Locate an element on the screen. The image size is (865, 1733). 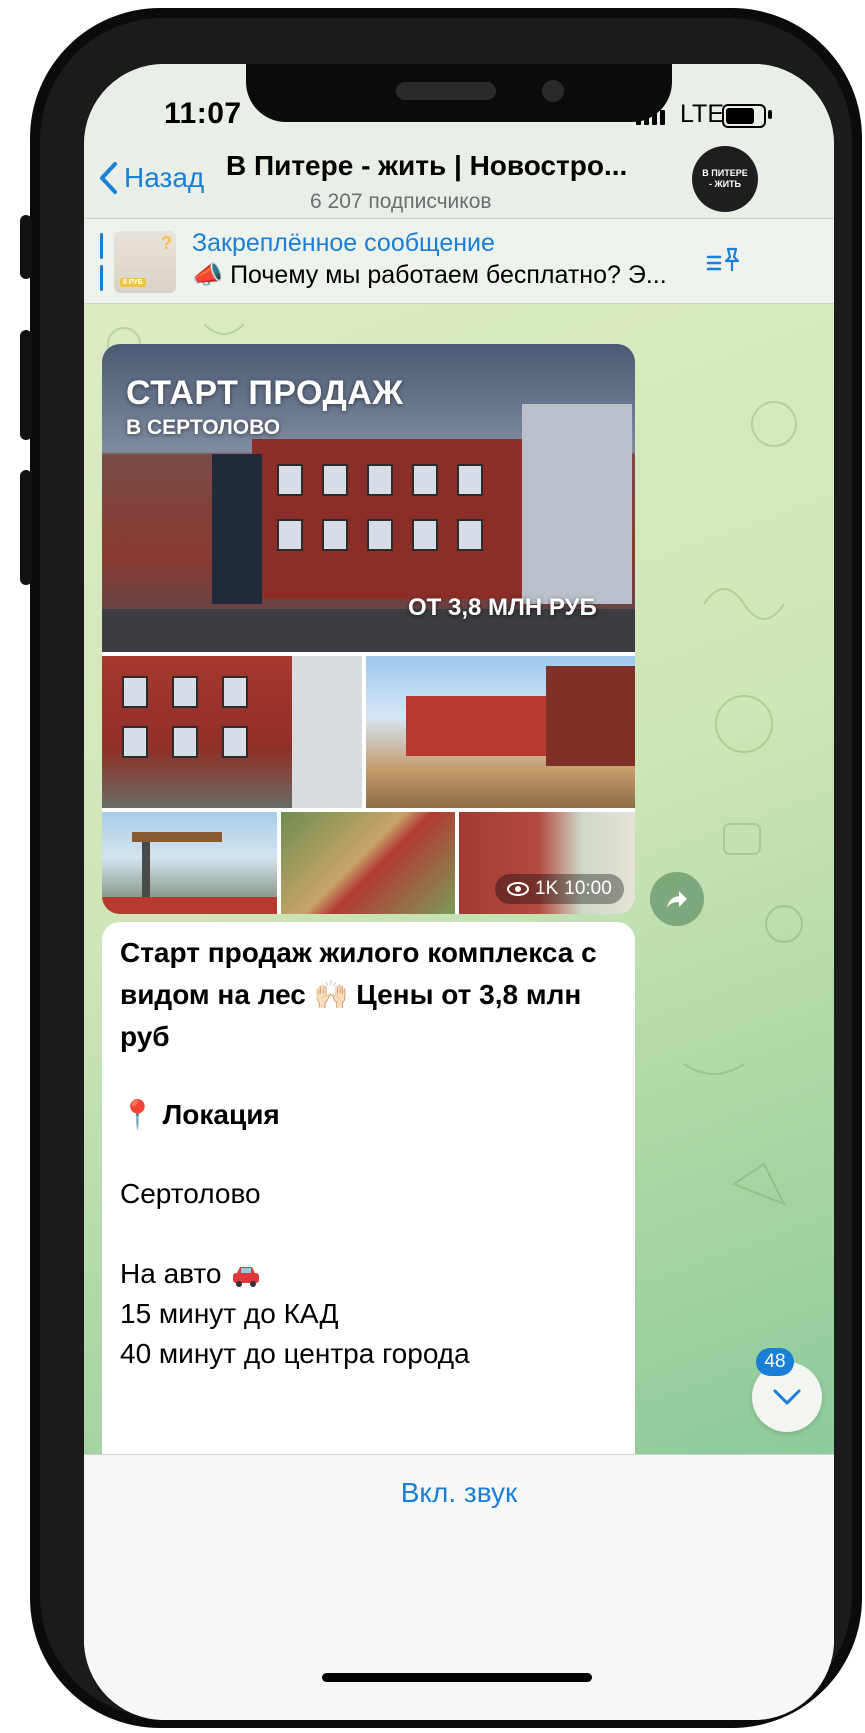
location-value: Сертолово is located at coordinates (190, 1193).